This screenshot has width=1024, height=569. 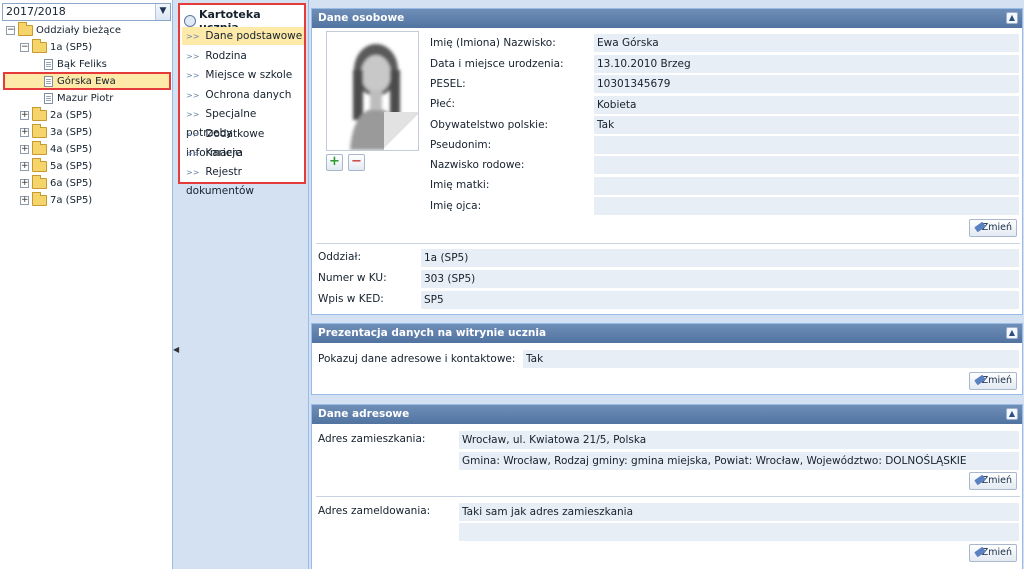 What do you see at coordinates (372, 91) in the screenshot?
I see `student-photo` at bounding box center [372, 91].